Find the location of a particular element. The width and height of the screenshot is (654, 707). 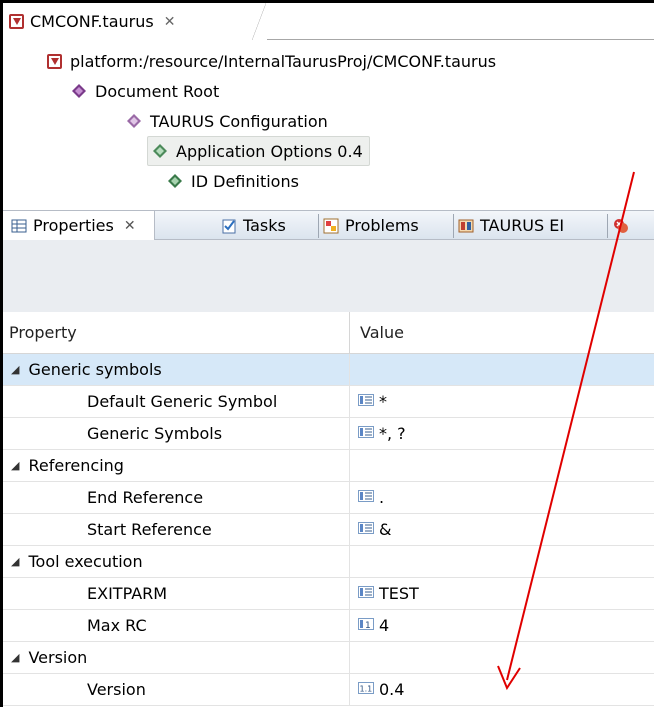

property-value-cell: * is located at coordinates (368, 401).